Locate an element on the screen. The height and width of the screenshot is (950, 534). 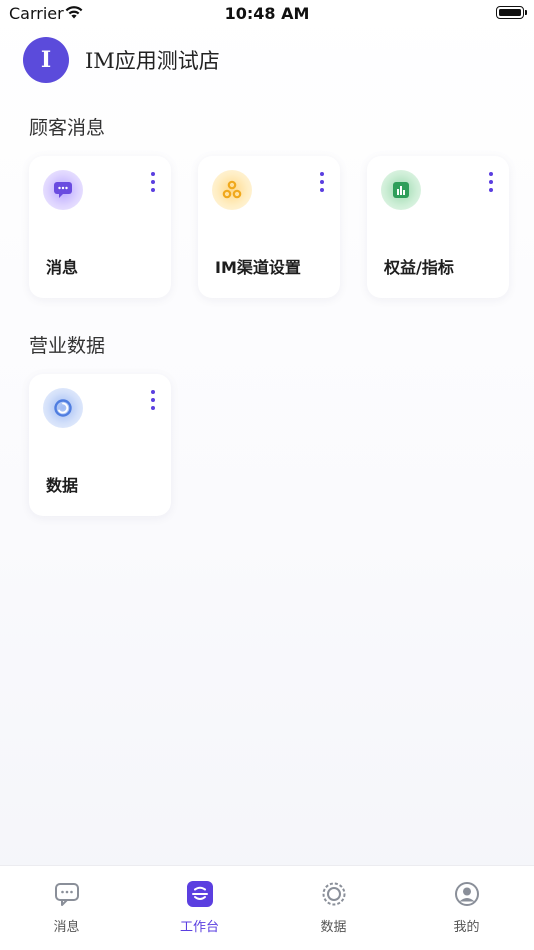
battery-icon is located at coordinates (511, 12).